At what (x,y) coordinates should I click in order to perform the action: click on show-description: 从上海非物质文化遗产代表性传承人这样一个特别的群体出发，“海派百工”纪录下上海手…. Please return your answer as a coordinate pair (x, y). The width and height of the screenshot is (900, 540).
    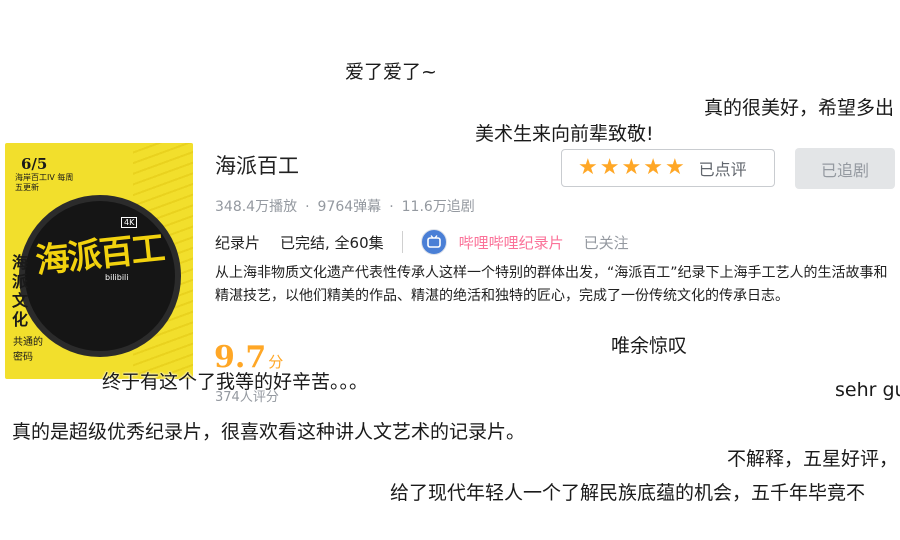
    Looking at the image, I should click on (551, 284).